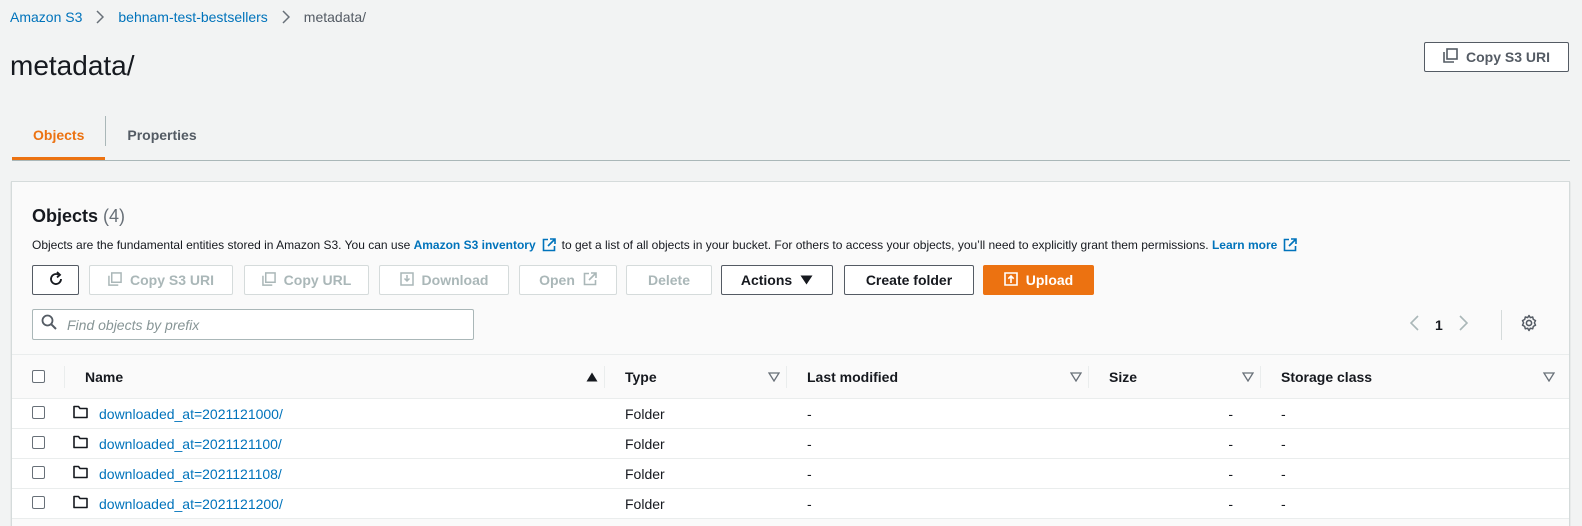  Describe the element at coordinates (641, 376) in the screenshot. I see `column-type-label: Type` at that location.